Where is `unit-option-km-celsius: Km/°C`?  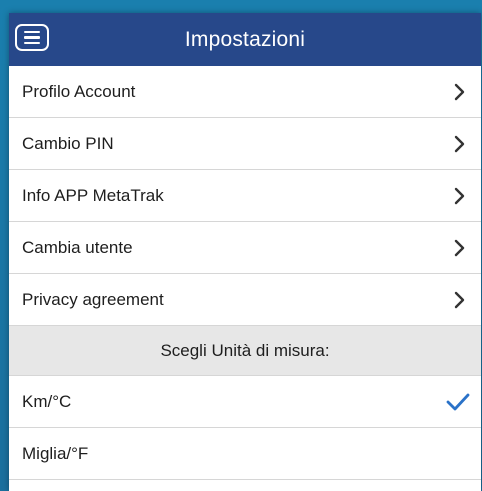
unit-option-km-celsius: Km/°C is located at coordinates (245, 402).